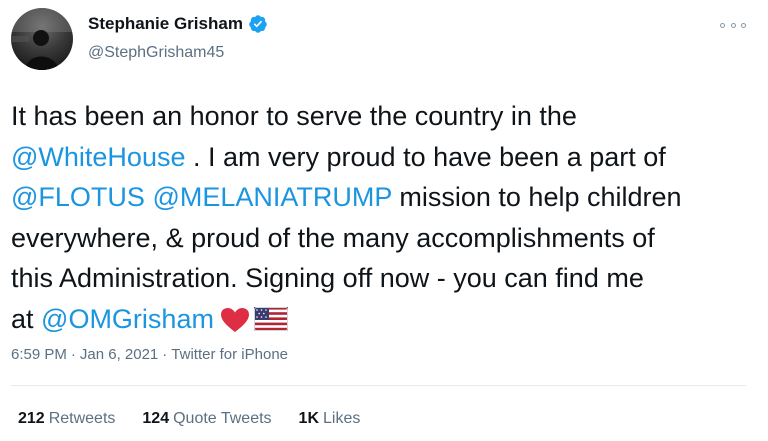  What do you see at coordinates (229, 354) in the screenshot?
I see `tweet-source-link: Twitter for iPhone` at bounding box center [229, 354].